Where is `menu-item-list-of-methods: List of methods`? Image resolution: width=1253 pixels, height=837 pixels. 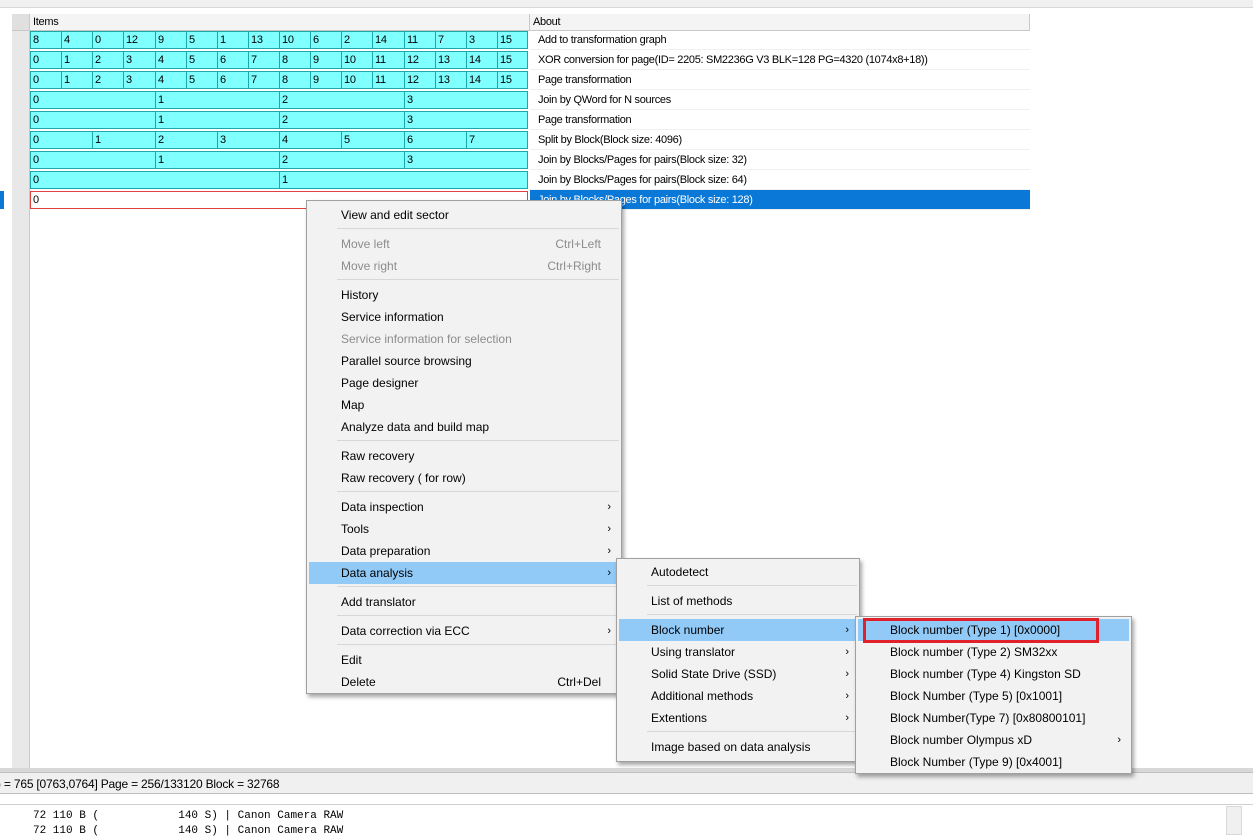 menu-item-list-of-methods: List of methods is located at coordinates (738, 601).